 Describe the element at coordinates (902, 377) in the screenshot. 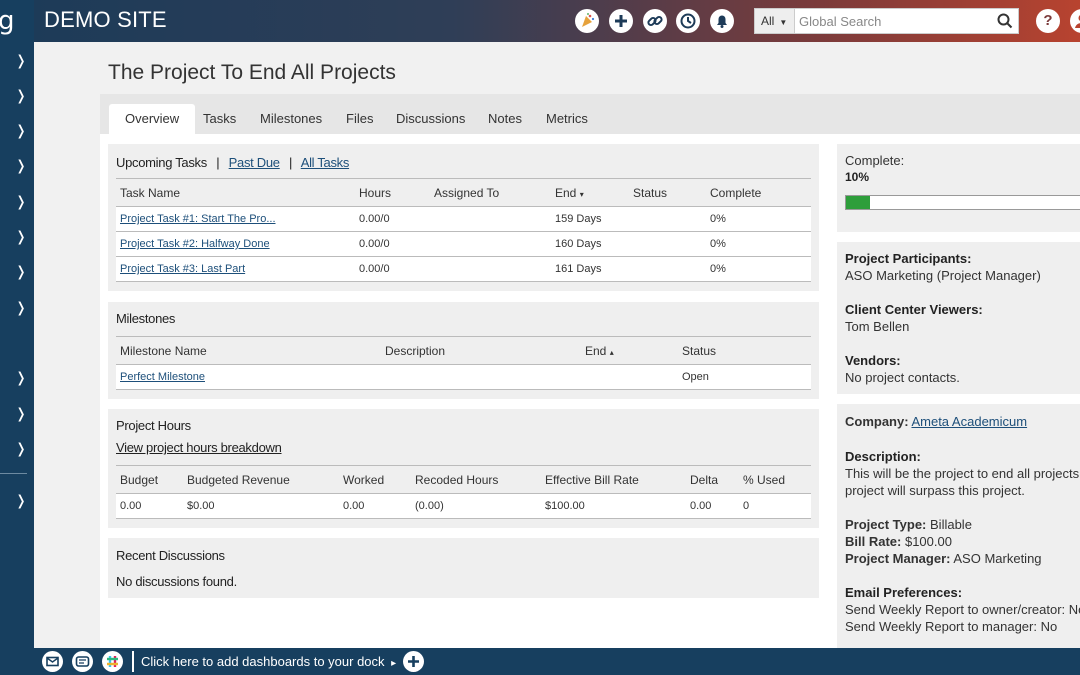

I see `vendors-value: No project contacts.` at that location.